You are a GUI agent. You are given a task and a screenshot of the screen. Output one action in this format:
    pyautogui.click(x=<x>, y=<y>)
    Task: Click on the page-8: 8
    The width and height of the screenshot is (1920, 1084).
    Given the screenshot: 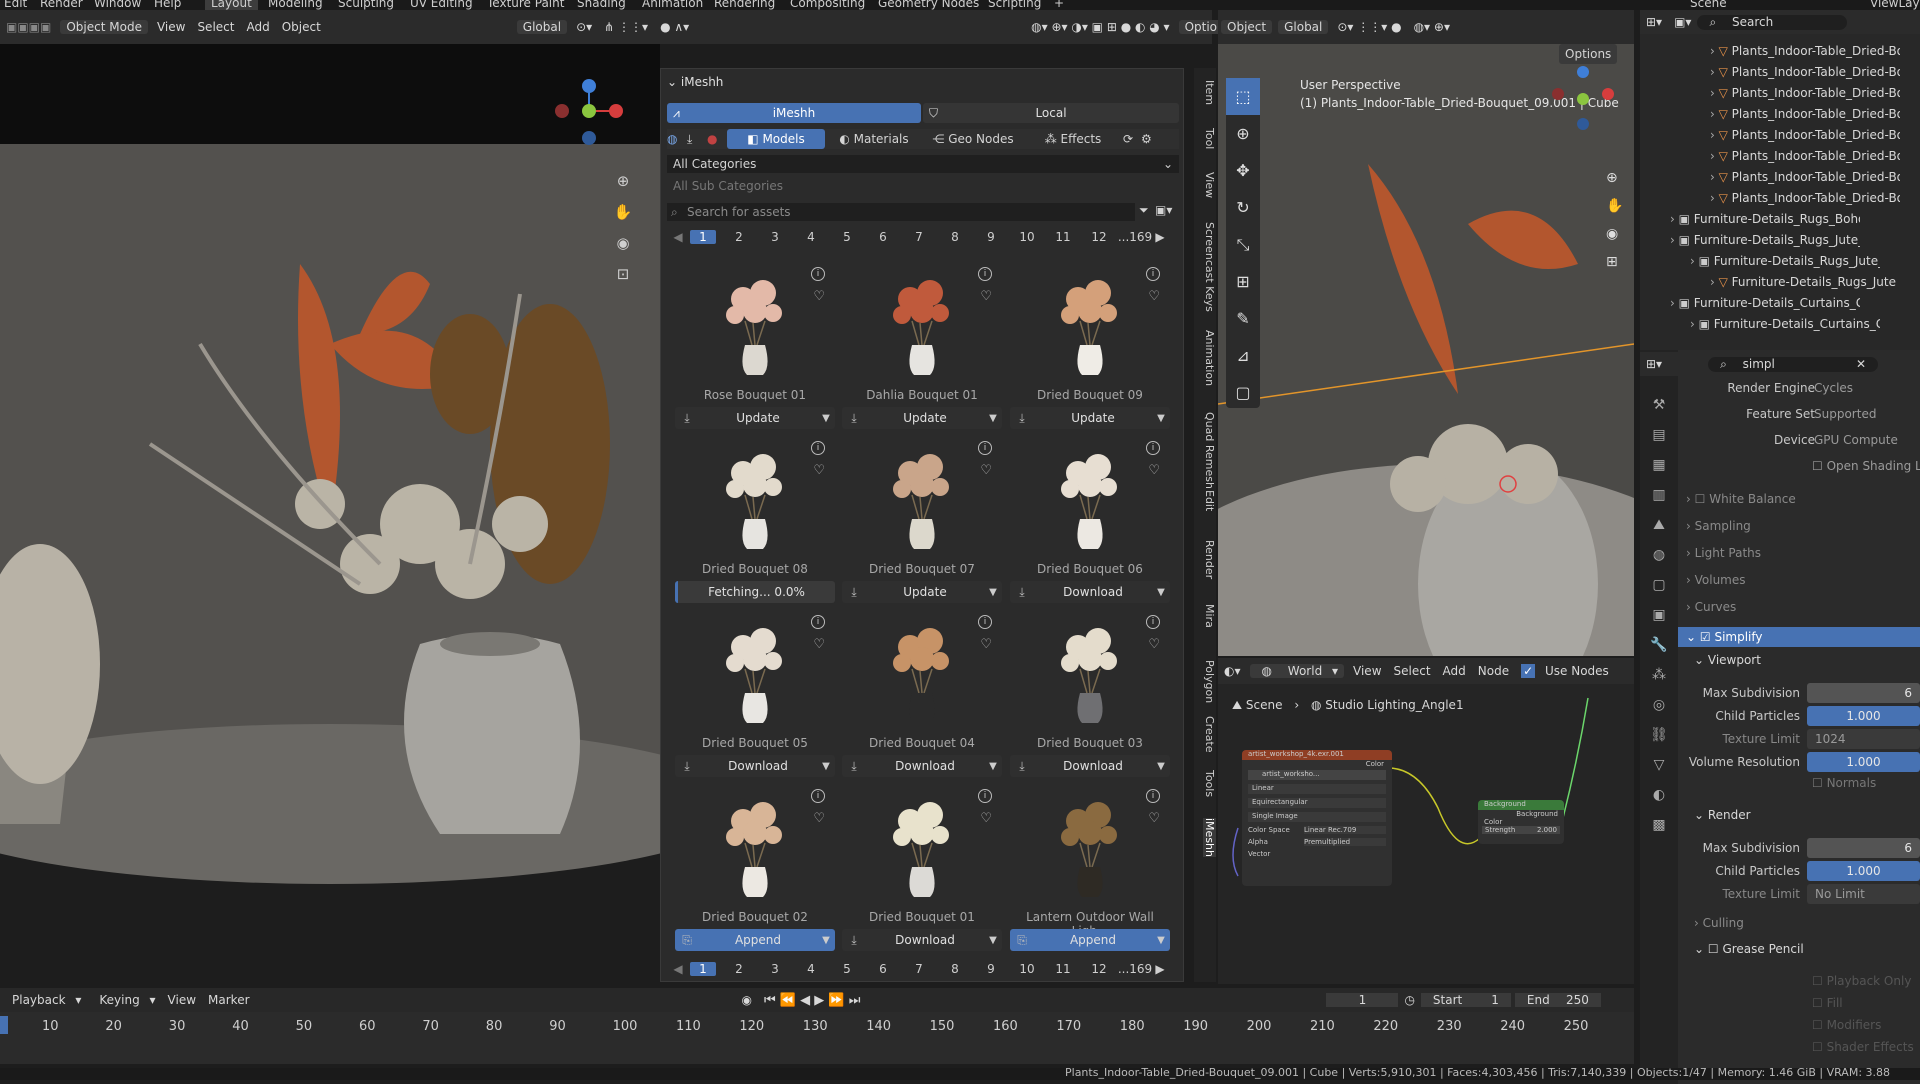 What is the action you would take?
    pyautogui.click(x=955, y=969)
    